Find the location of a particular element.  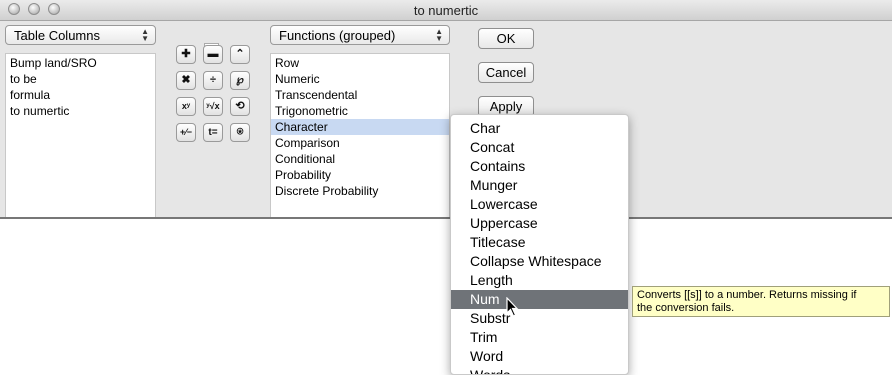

tooltip-line-2: the conversion fails. is located at coordinates (686, 308).